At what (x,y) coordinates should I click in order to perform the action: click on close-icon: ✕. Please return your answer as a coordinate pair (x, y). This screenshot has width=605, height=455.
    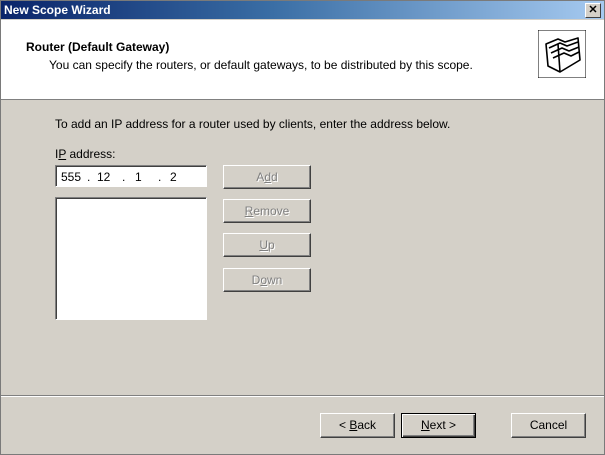
    Looking at the image, I should click on (593, 10).